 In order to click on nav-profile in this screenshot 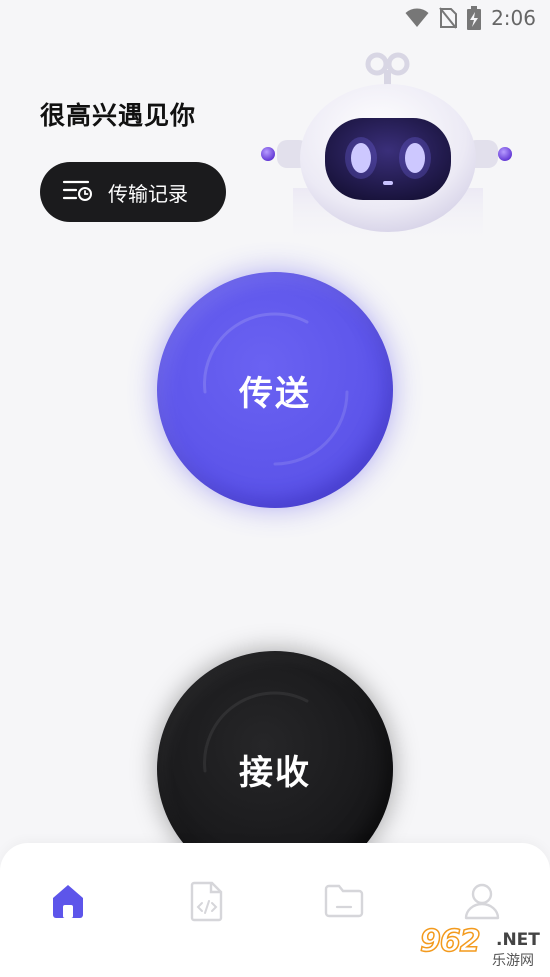, I will do `click(482, 903)`.